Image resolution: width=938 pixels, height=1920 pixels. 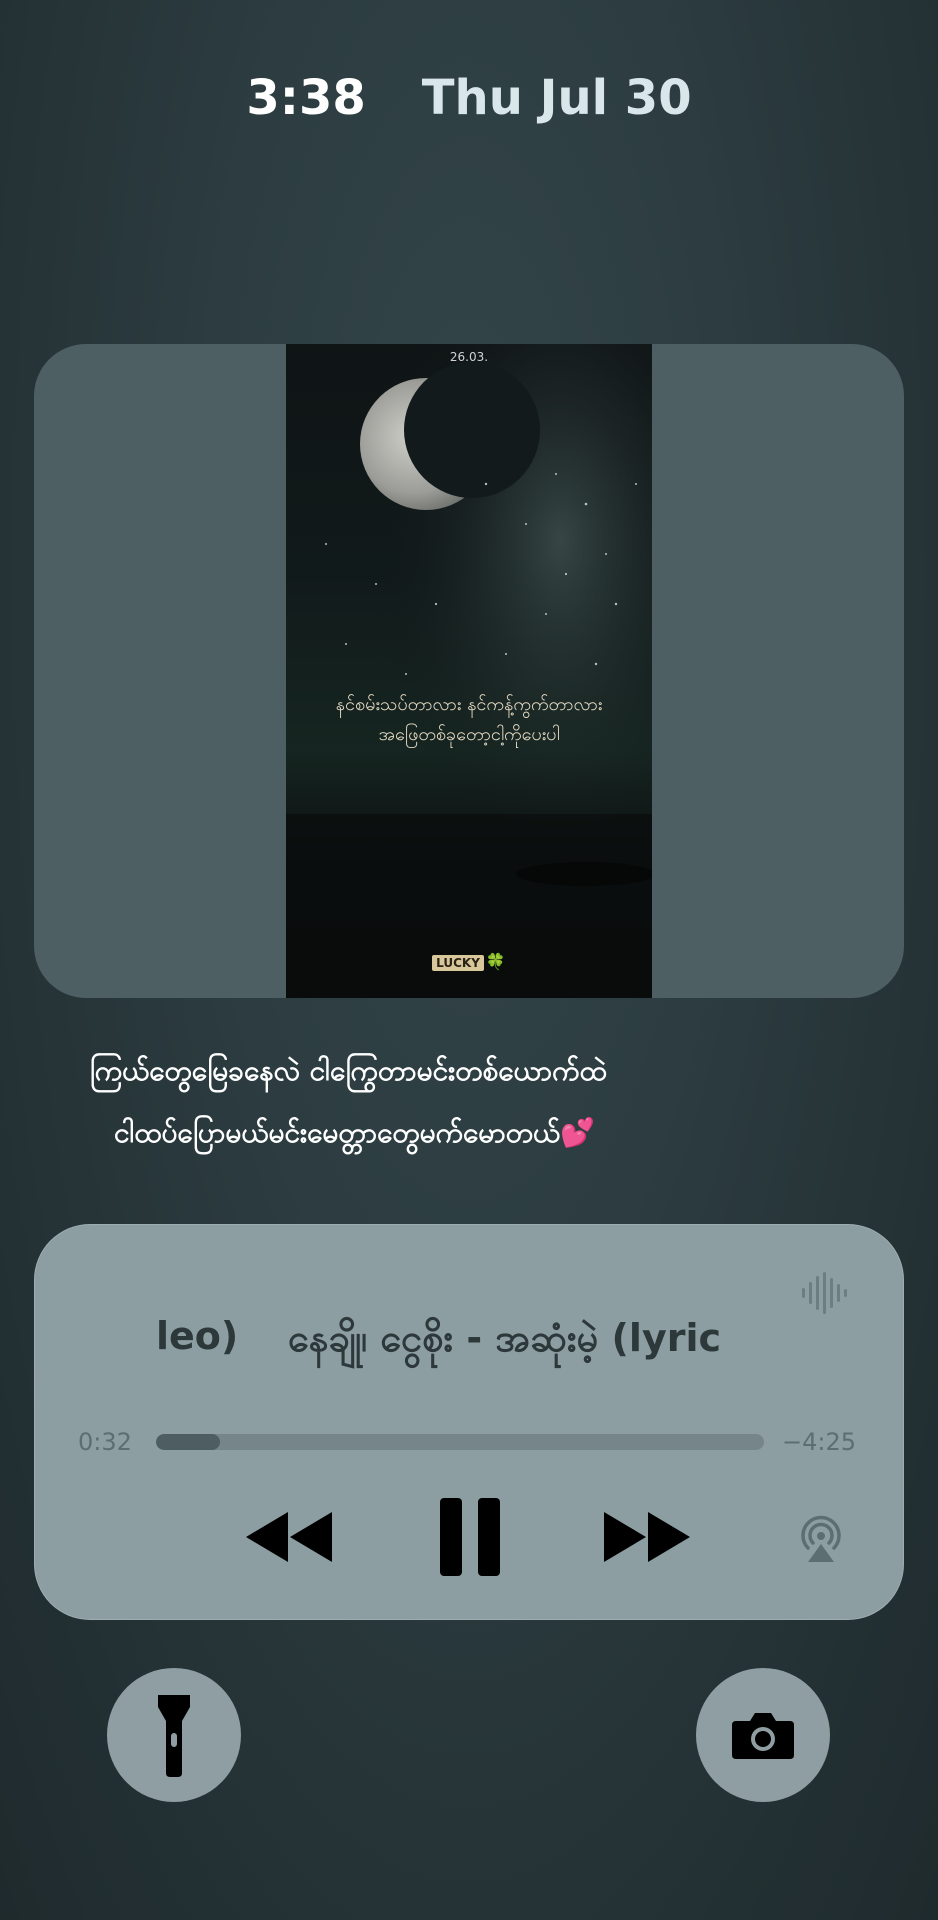 I want to click on waveform-icon, so click(x=825, y=1293).